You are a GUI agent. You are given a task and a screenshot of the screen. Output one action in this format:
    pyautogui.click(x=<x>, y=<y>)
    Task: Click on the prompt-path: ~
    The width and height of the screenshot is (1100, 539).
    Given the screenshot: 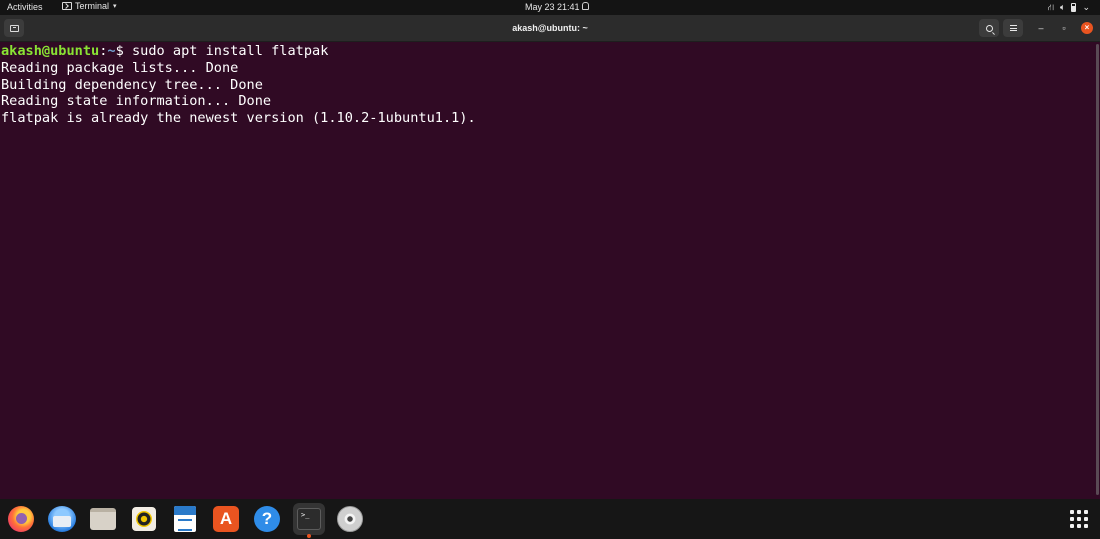 What is the action you would take?
    pyautogui.click(x=111, y=51)
    